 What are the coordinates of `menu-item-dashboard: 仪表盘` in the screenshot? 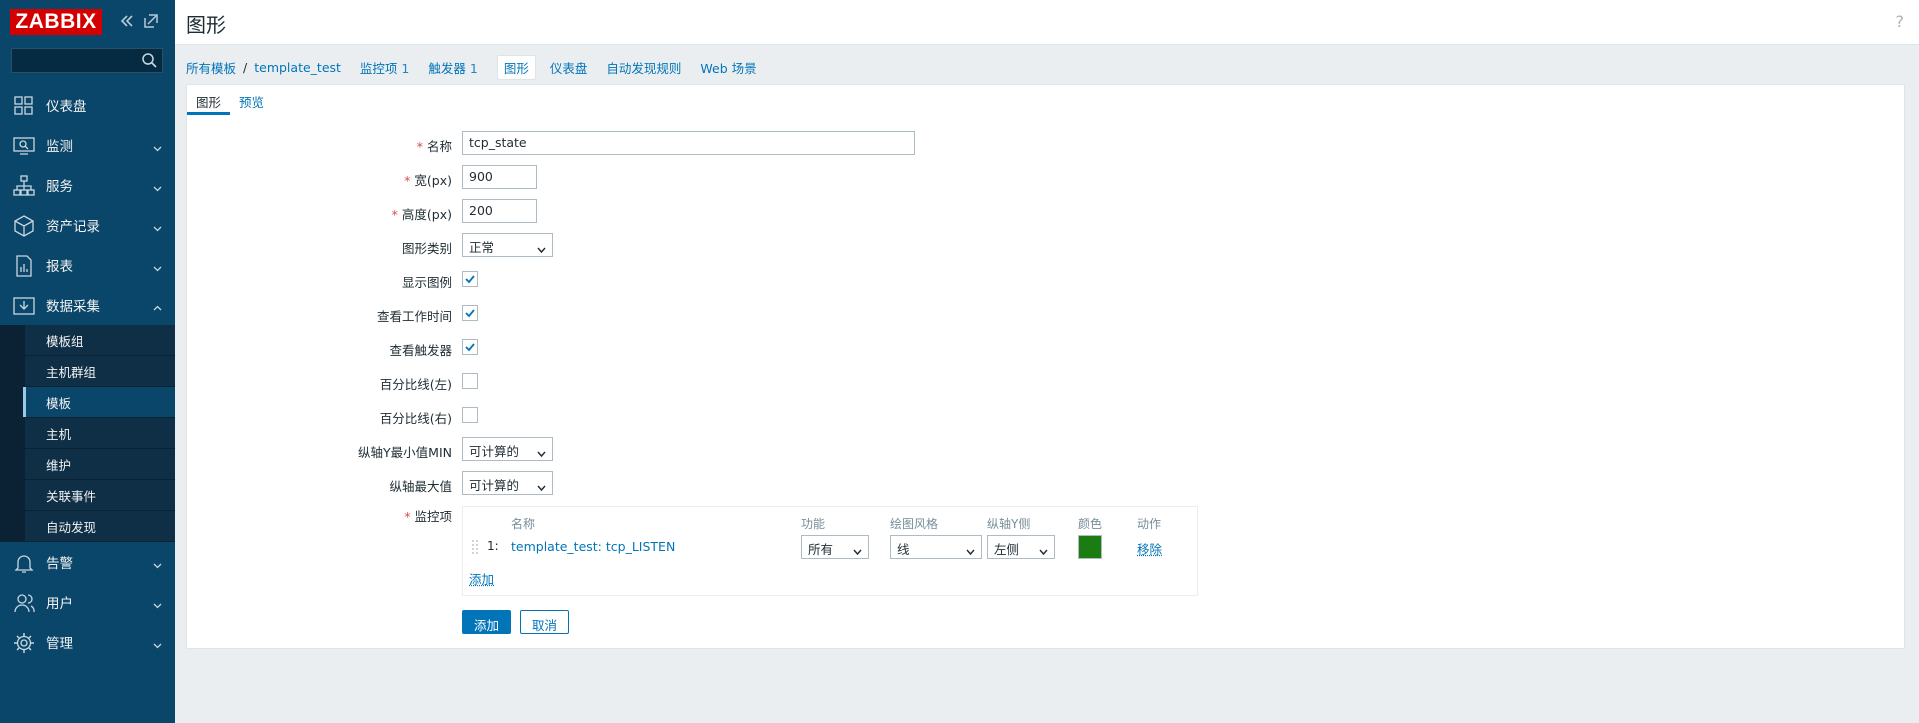 It's located at (87, 105).